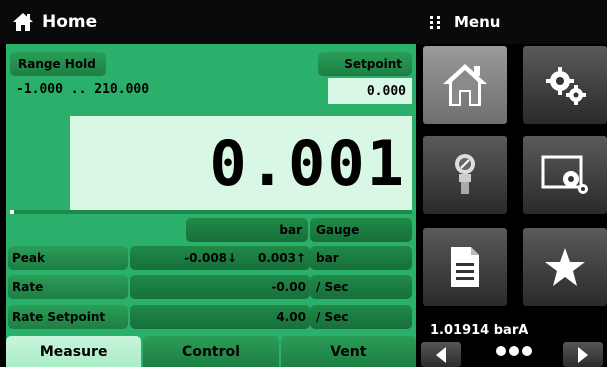 The height and width of the screenshot is (367, 607). I want to click on reading-value: 0.001, so click(307, 163).